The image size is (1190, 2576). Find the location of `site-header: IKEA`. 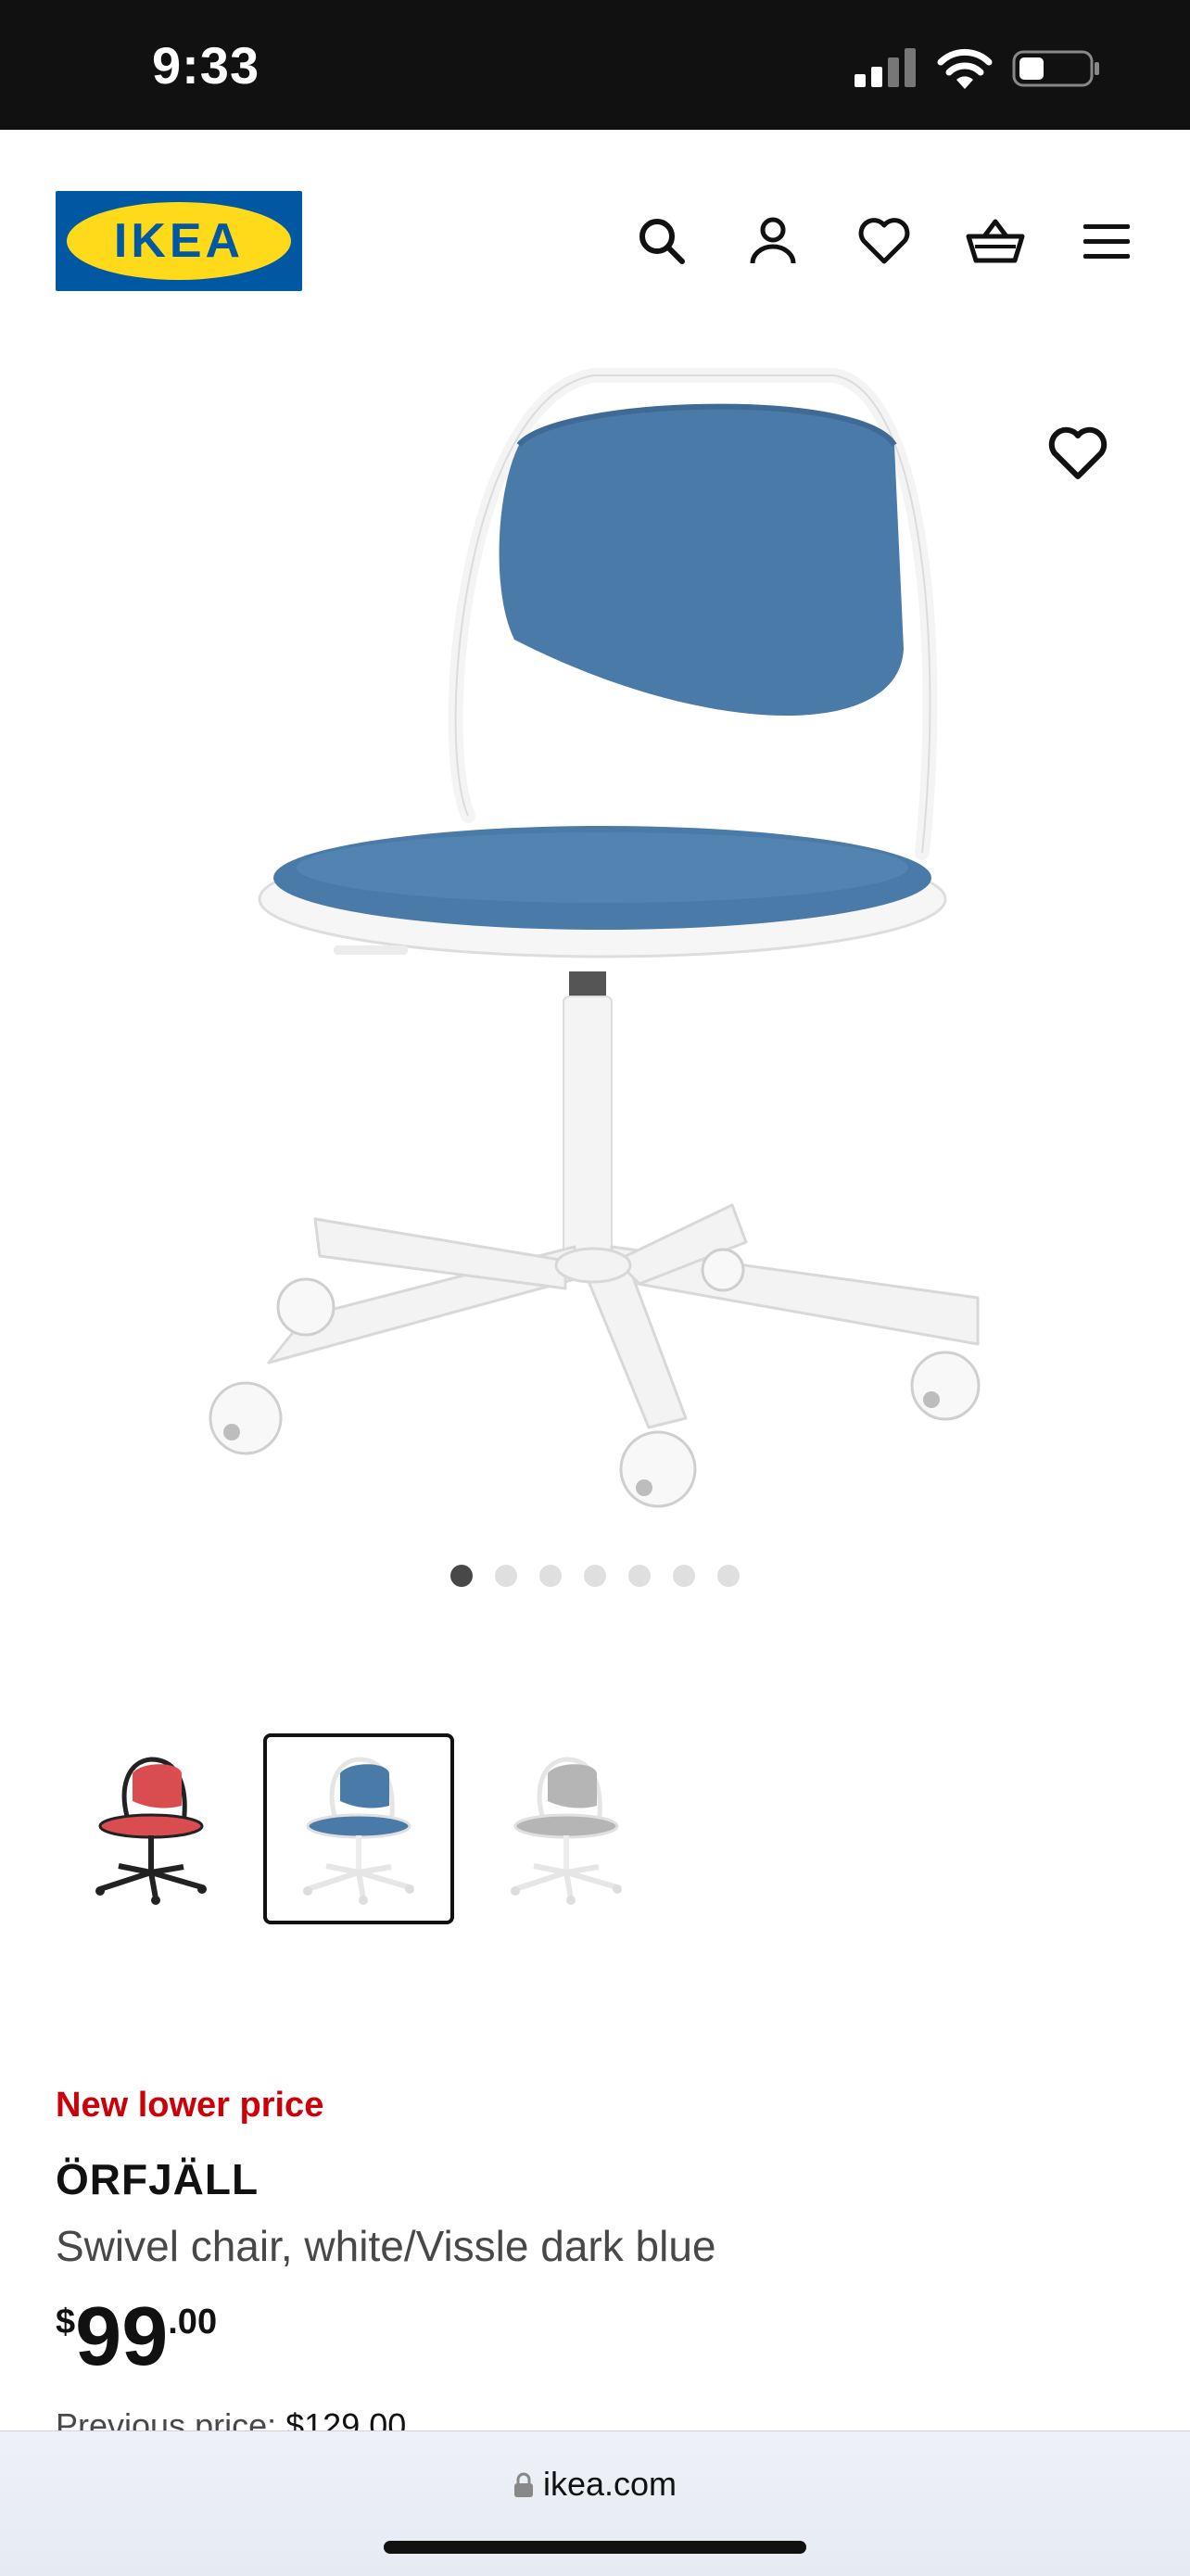

site-header: IKEA is located at coordinates (595, 241).